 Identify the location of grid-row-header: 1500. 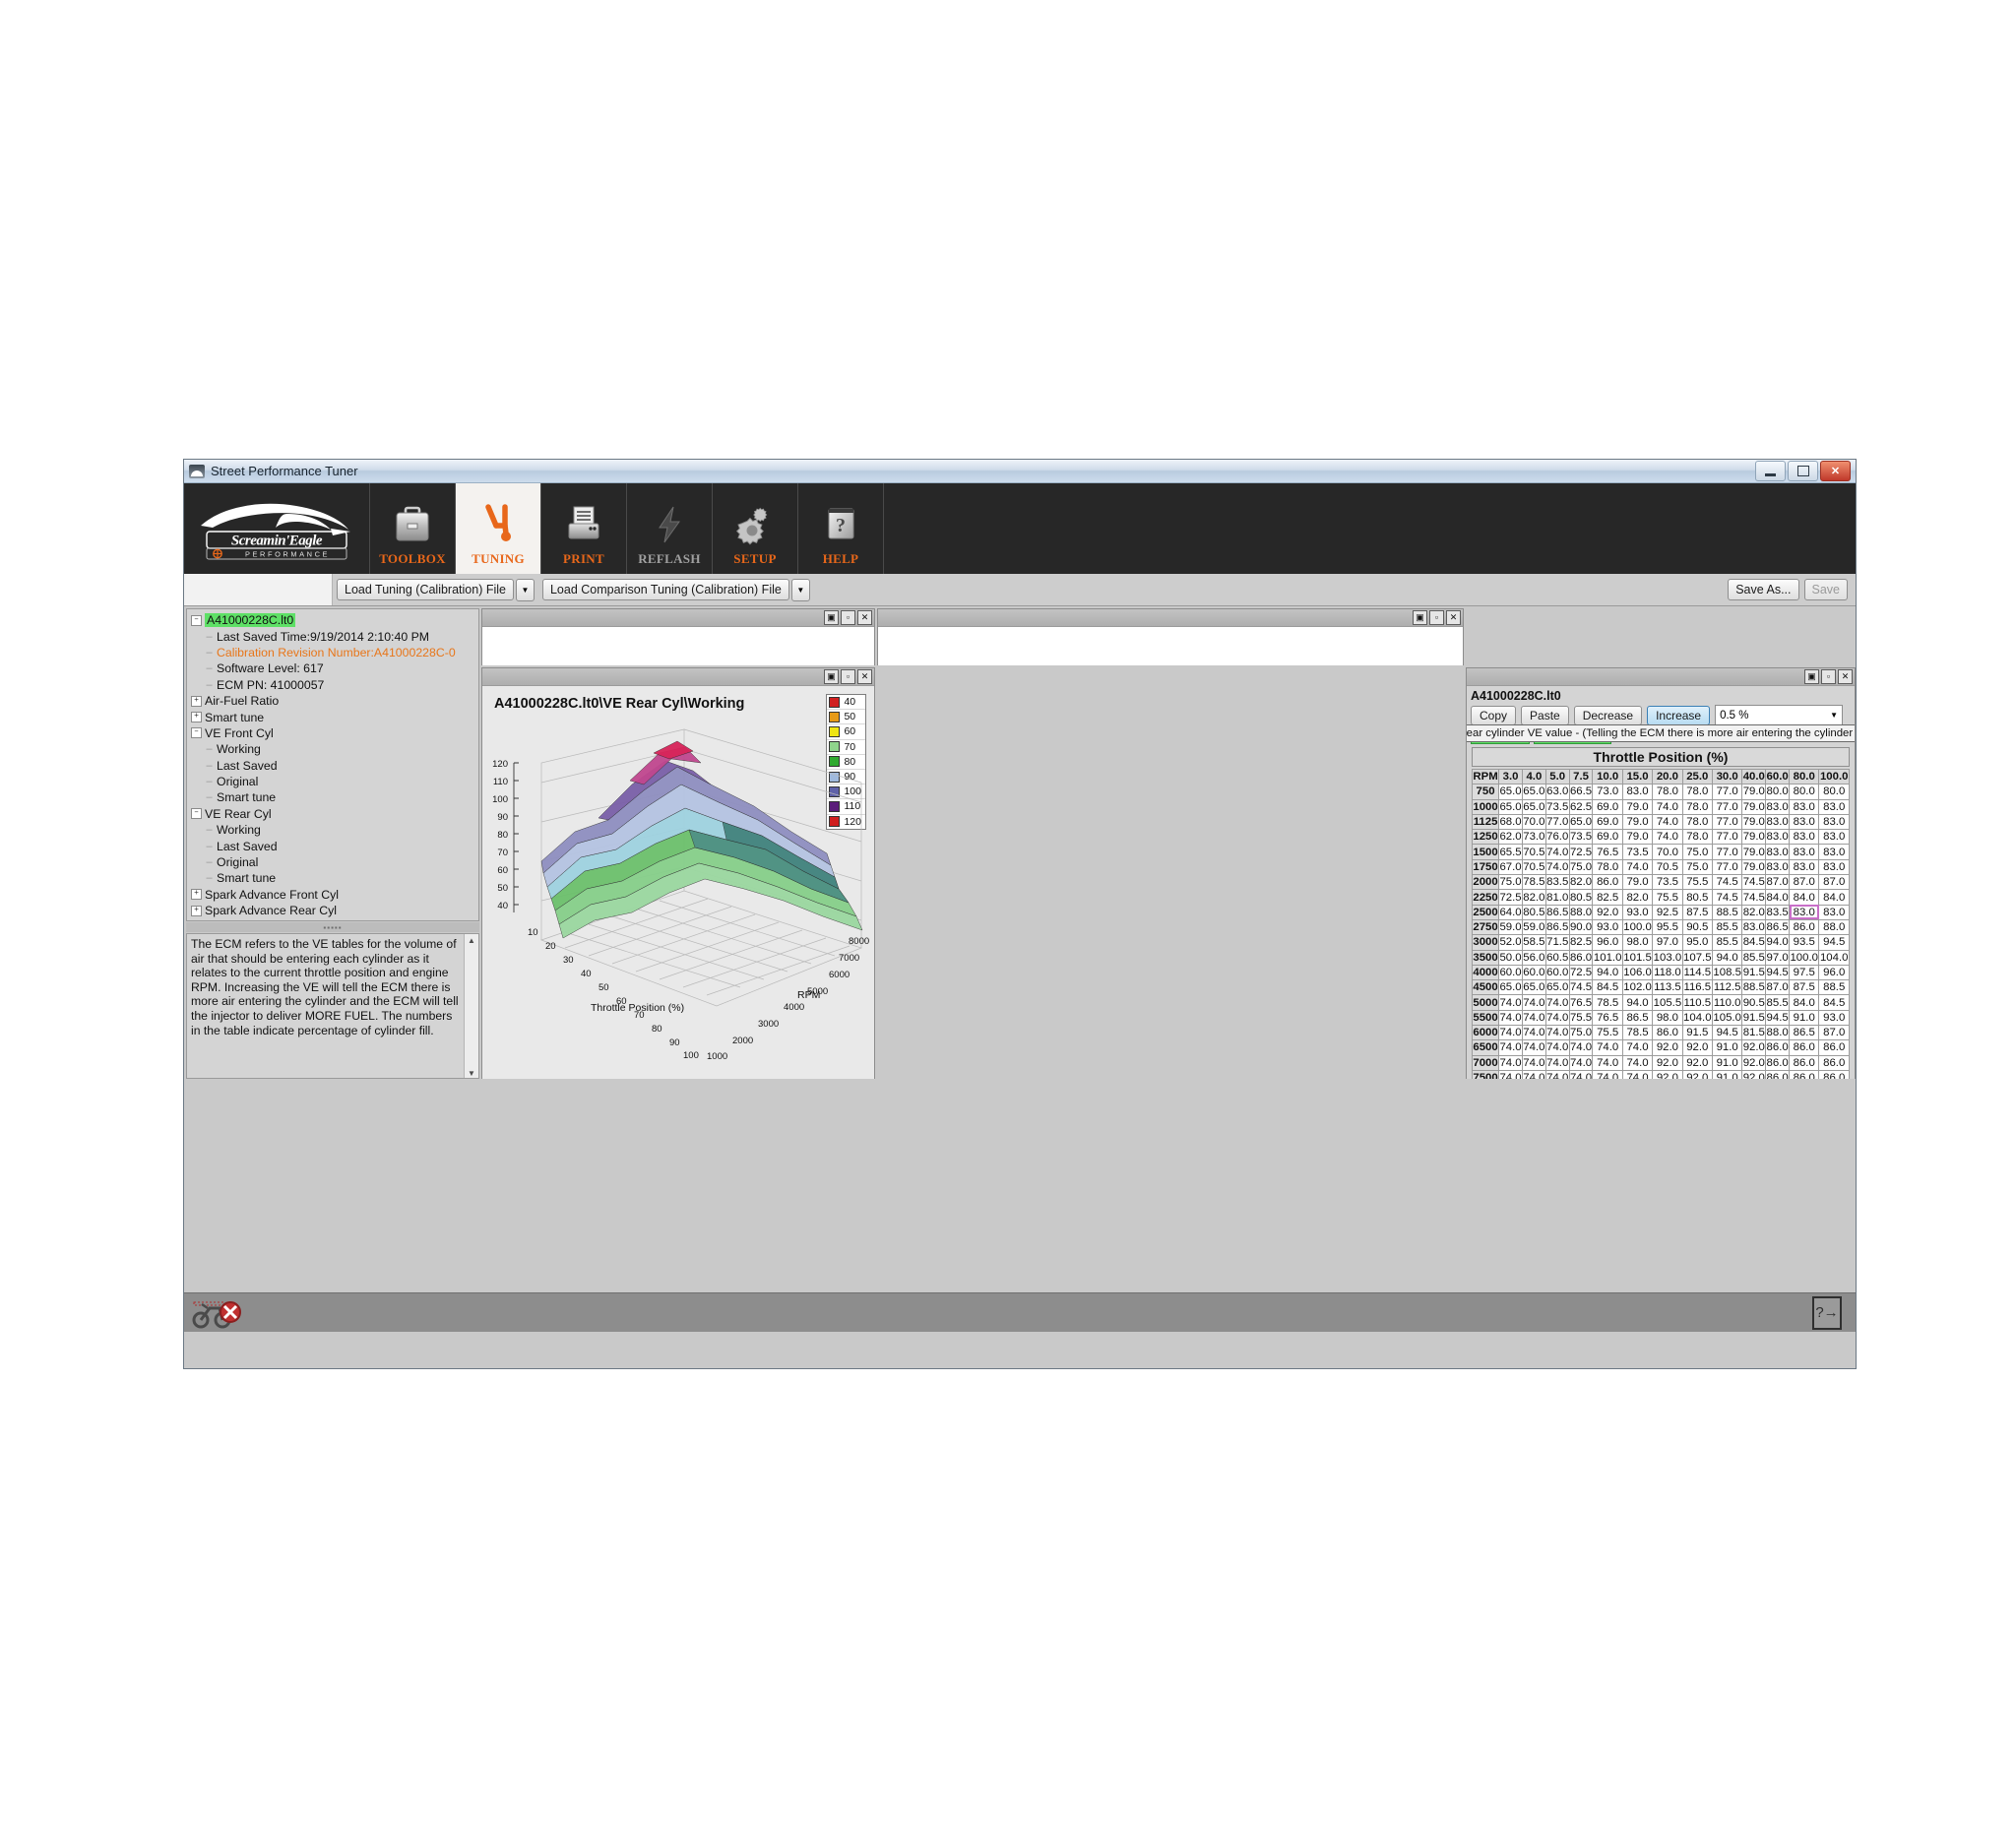
(1485, 852).